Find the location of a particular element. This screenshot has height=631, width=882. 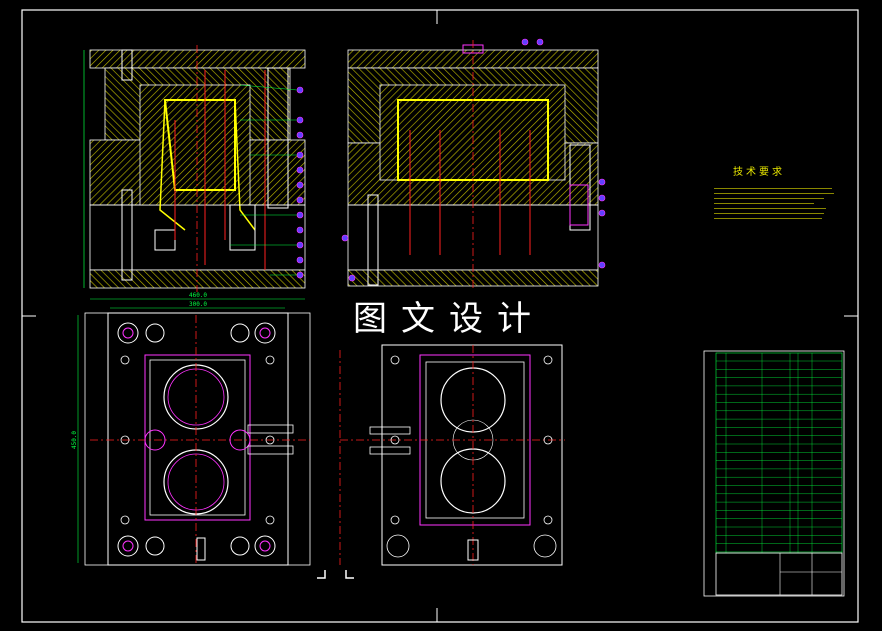

dimension-width-inner: 300.0 is located at coordinates (198, 304).